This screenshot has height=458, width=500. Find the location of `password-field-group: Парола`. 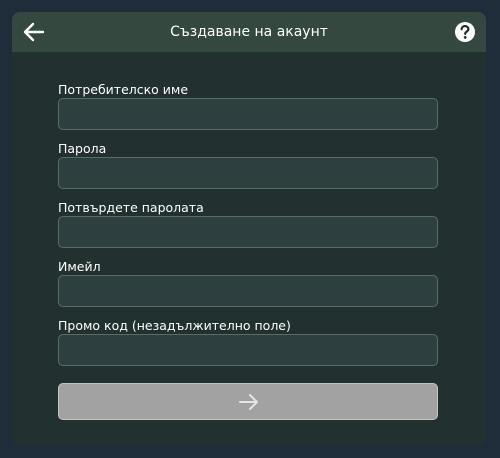

password-field-group: Парола is located at coordinates (248, 170).